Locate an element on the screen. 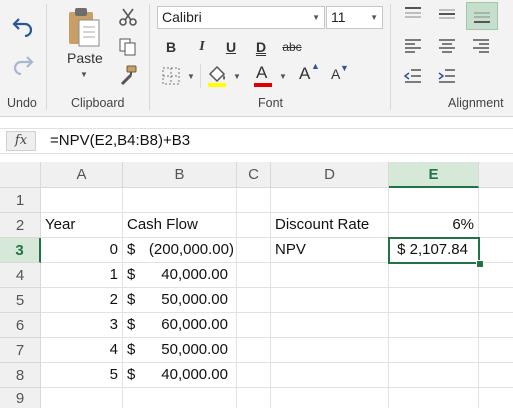 This screenshot has width=513, height=408. select-all-corner is located at coordinates (20, 175).